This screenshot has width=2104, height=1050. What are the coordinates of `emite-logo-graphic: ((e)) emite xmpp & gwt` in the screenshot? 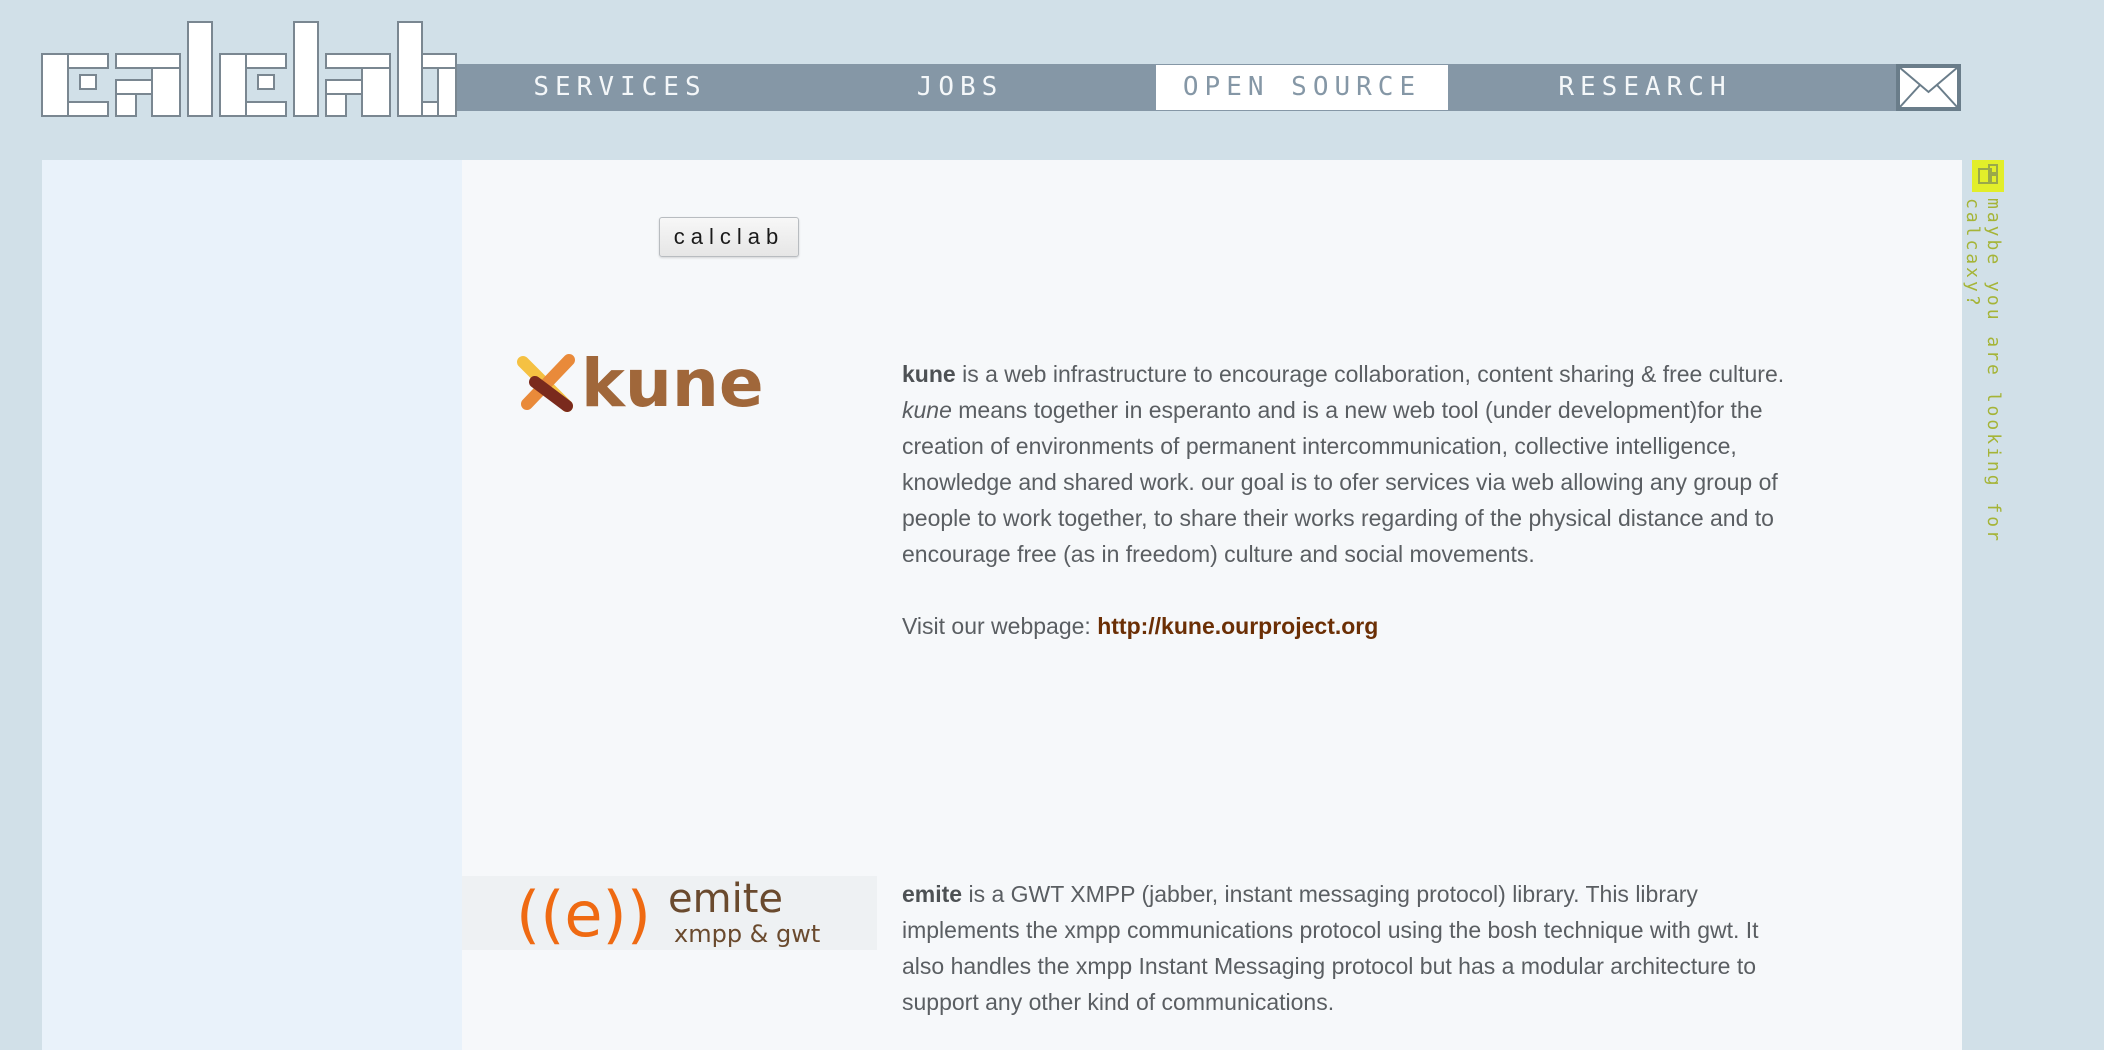 It's located at (668, 913).